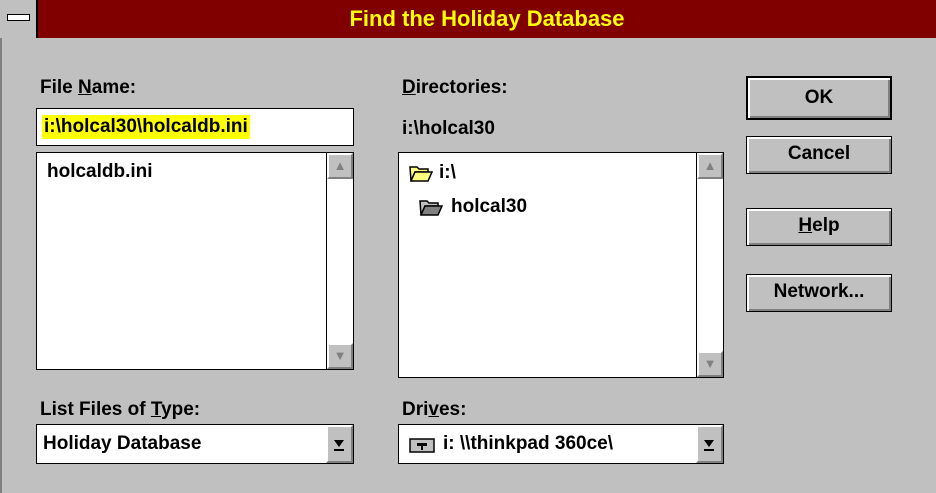 The image size is (936, 493). I want to click on file-name-input: i:\holcal30\holcaldb.ini, so click(195, 127).